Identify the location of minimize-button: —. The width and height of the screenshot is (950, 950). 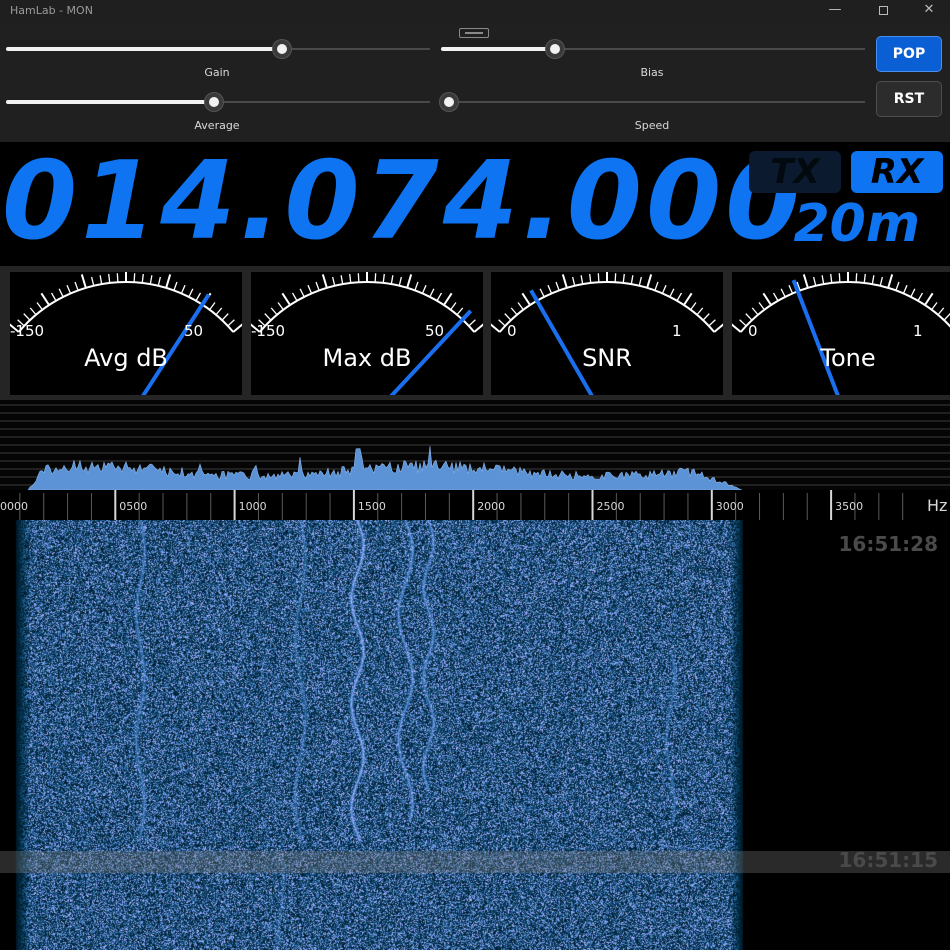
(835, 11).